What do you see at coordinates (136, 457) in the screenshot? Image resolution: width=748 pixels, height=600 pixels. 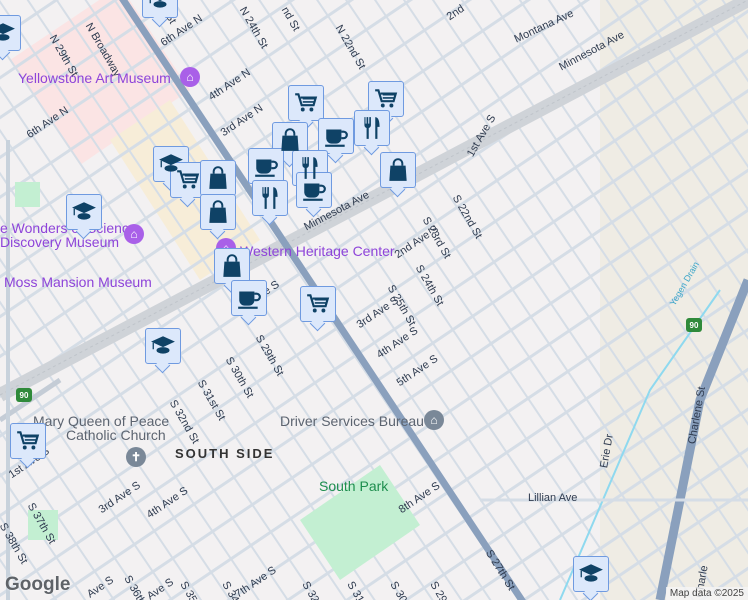 I see `church-icon: ✝` at bounding box center [136, 457].